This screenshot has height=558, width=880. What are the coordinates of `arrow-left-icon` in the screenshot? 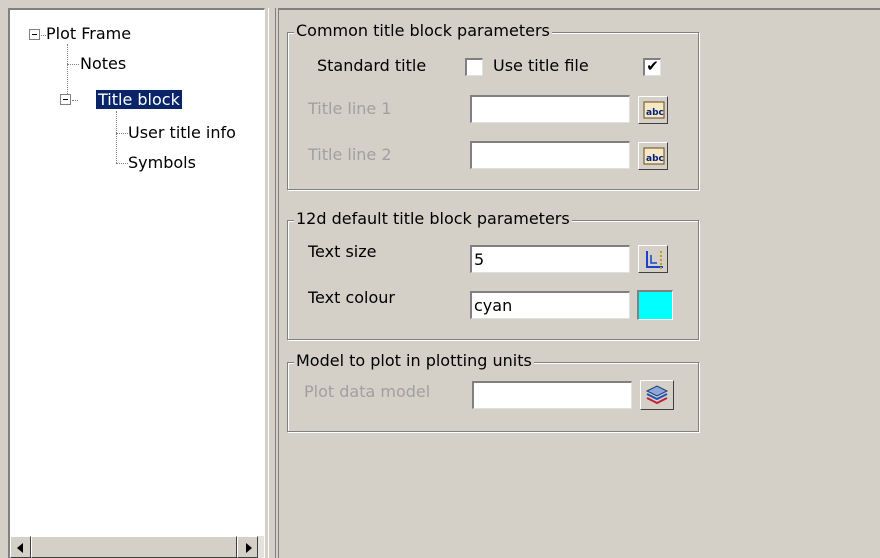 It's located at (20, 548).